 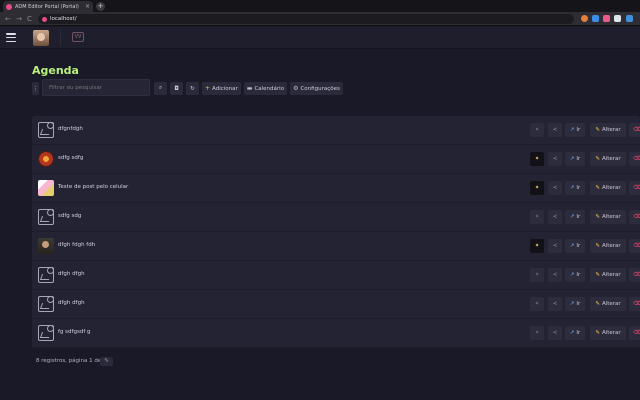 I want to click on table-row: sdfg sdg ✦ ≺ ↗ Ir ✎ Alterar ⌫, so click(x=336, y=217).